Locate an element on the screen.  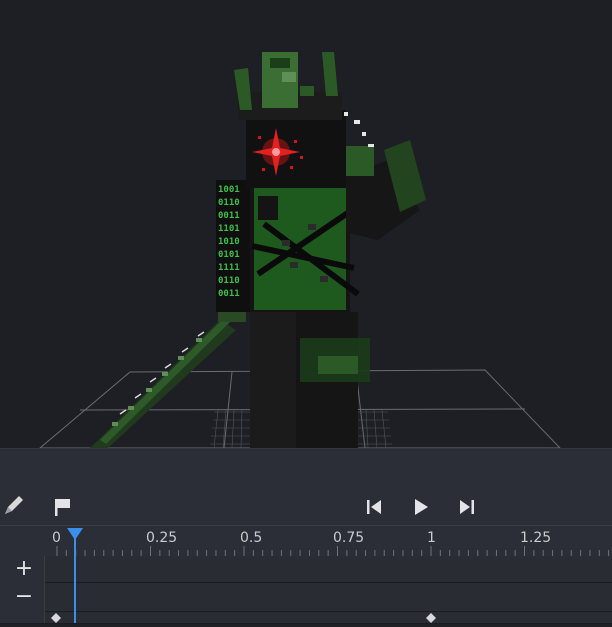
left-arm: 1001 0110 0011 1101 1010 0101 1111 0110 0011 is located at coordinates (234, 246).